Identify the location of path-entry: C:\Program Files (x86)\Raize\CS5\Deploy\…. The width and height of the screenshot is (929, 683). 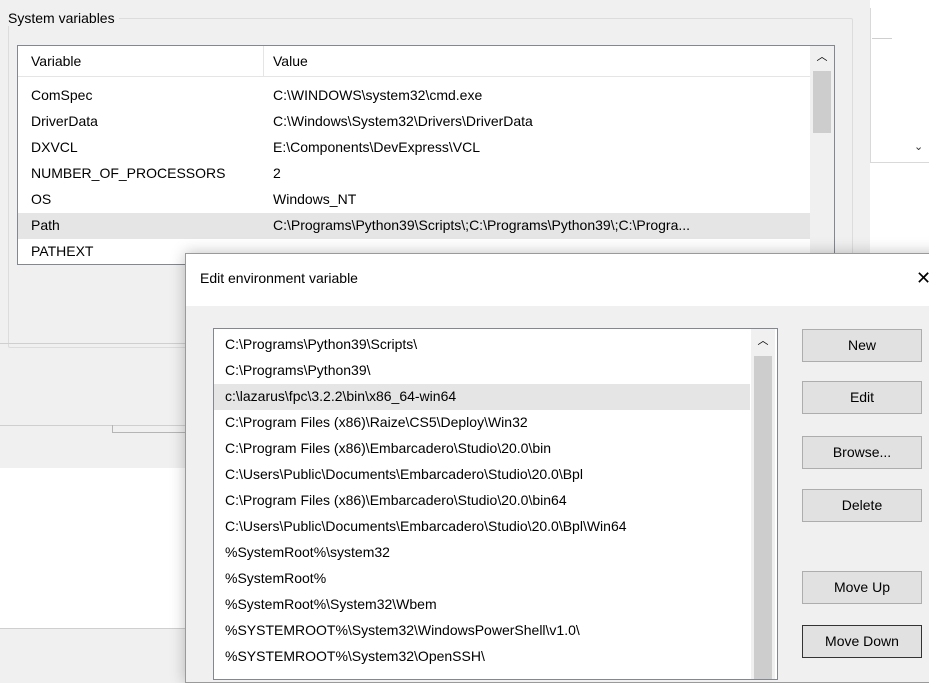
(376, 422).